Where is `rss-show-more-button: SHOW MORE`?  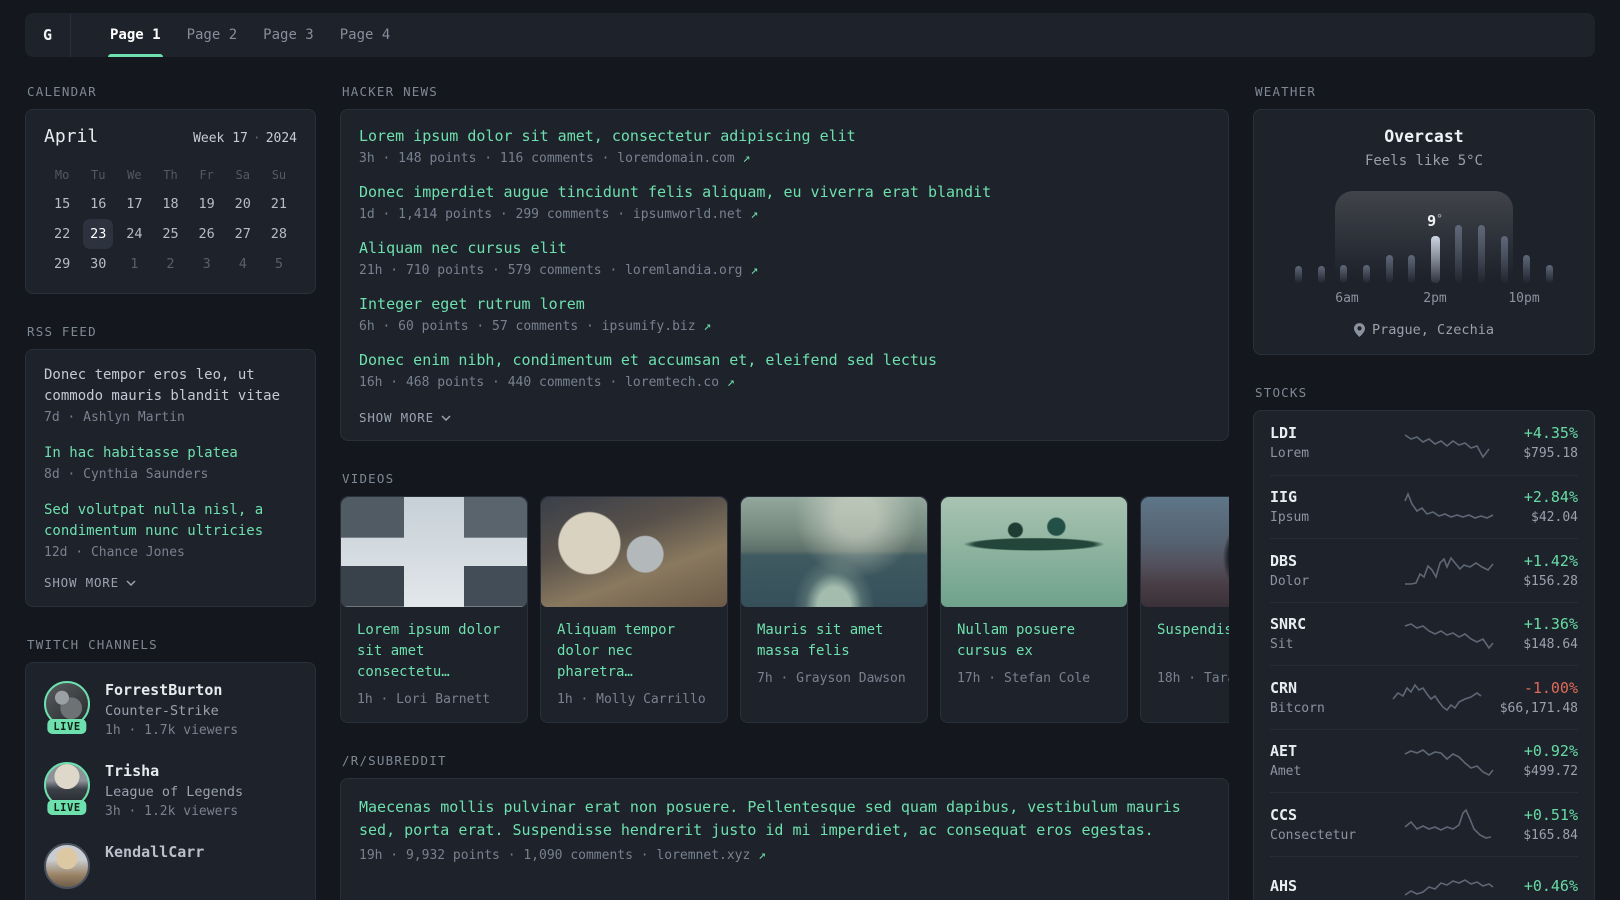 rss-show-more-button: SHOW MORE is located at coordinates (170, 582).